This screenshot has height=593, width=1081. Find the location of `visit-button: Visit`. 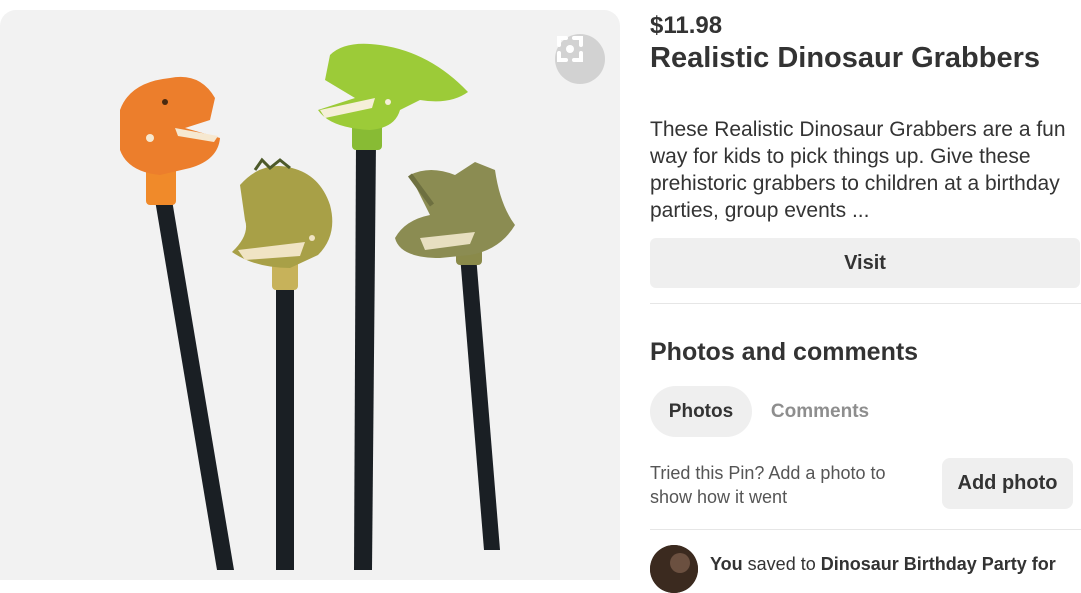

visit-button: Visit is located at coordinates (865, 263).